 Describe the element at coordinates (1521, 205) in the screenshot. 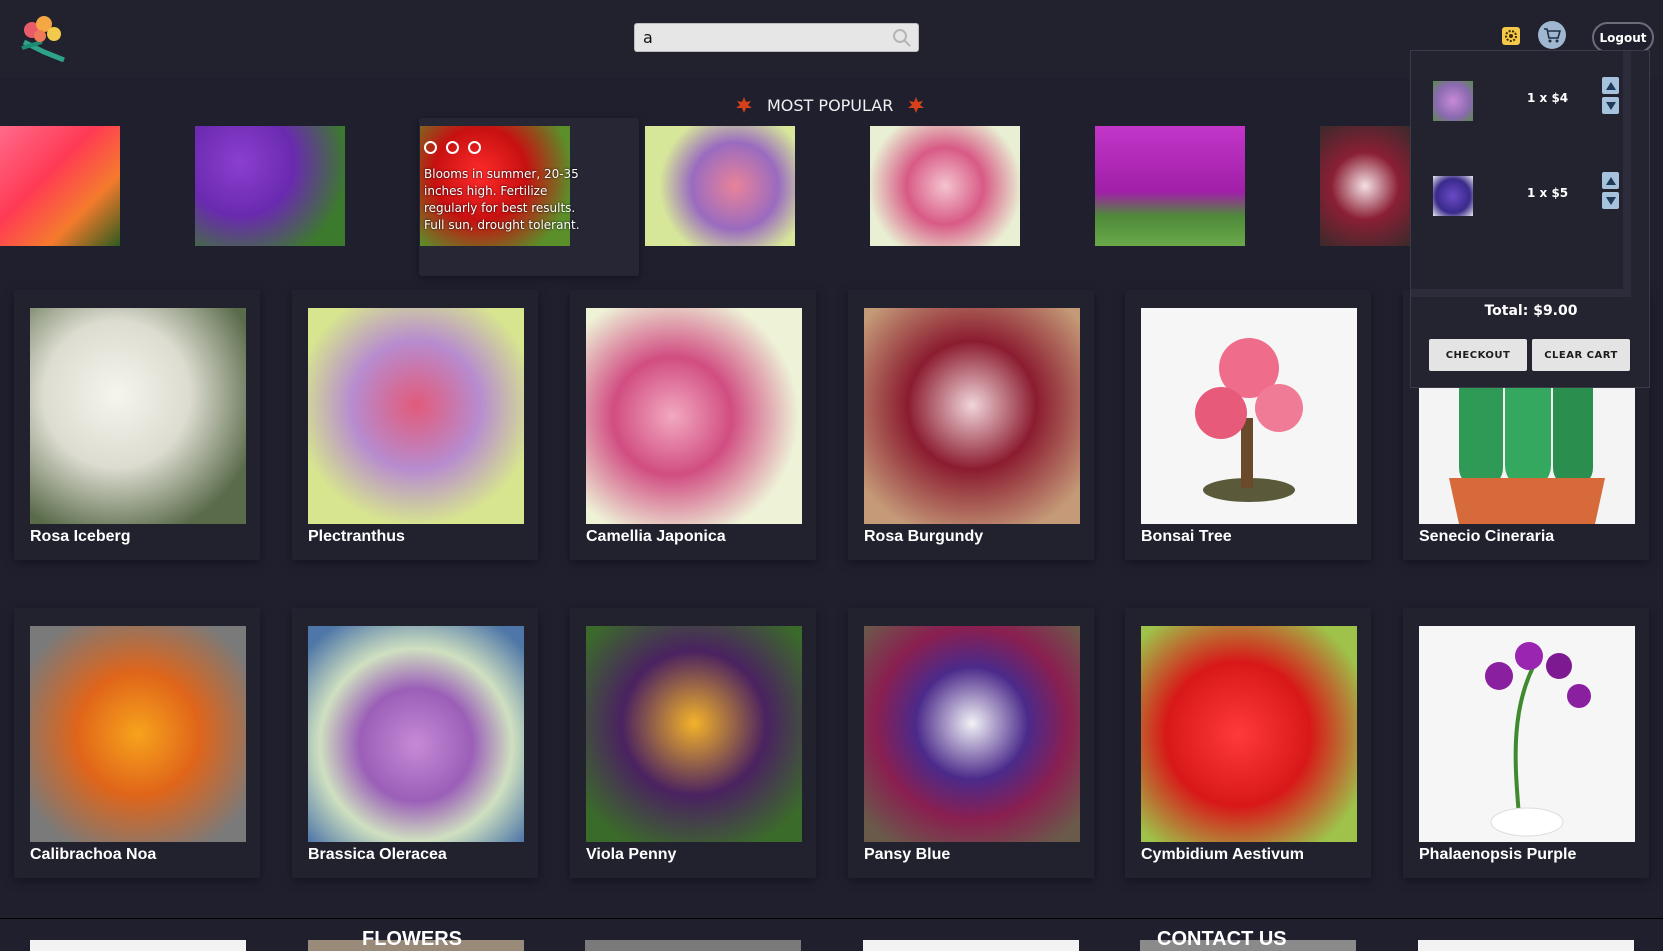

I see `cart-item: 1 x $5` at that location.